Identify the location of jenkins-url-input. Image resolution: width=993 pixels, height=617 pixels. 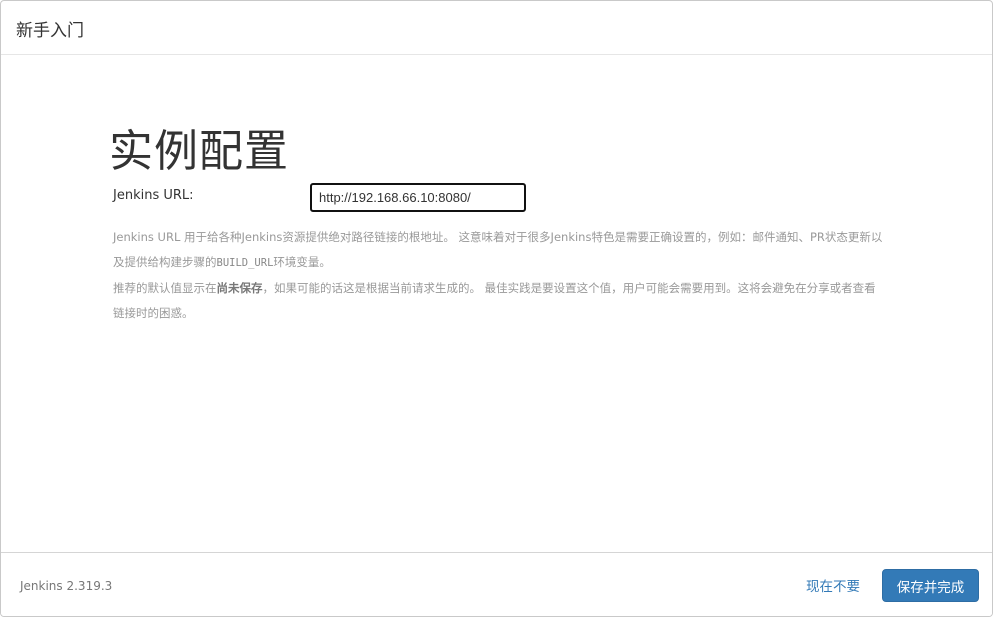
(418, 197).